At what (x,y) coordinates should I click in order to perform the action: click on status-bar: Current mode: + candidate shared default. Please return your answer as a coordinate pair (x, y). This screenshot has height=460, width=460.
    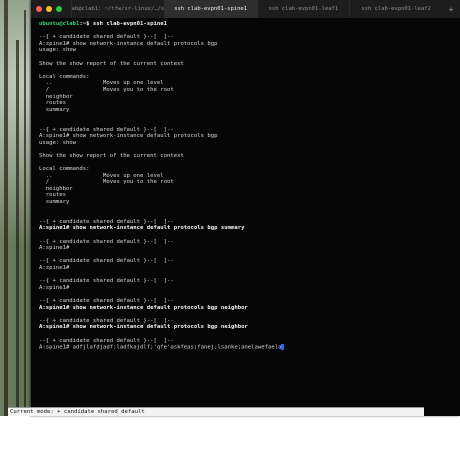
    Looking at the image, I should click on (216, 411).